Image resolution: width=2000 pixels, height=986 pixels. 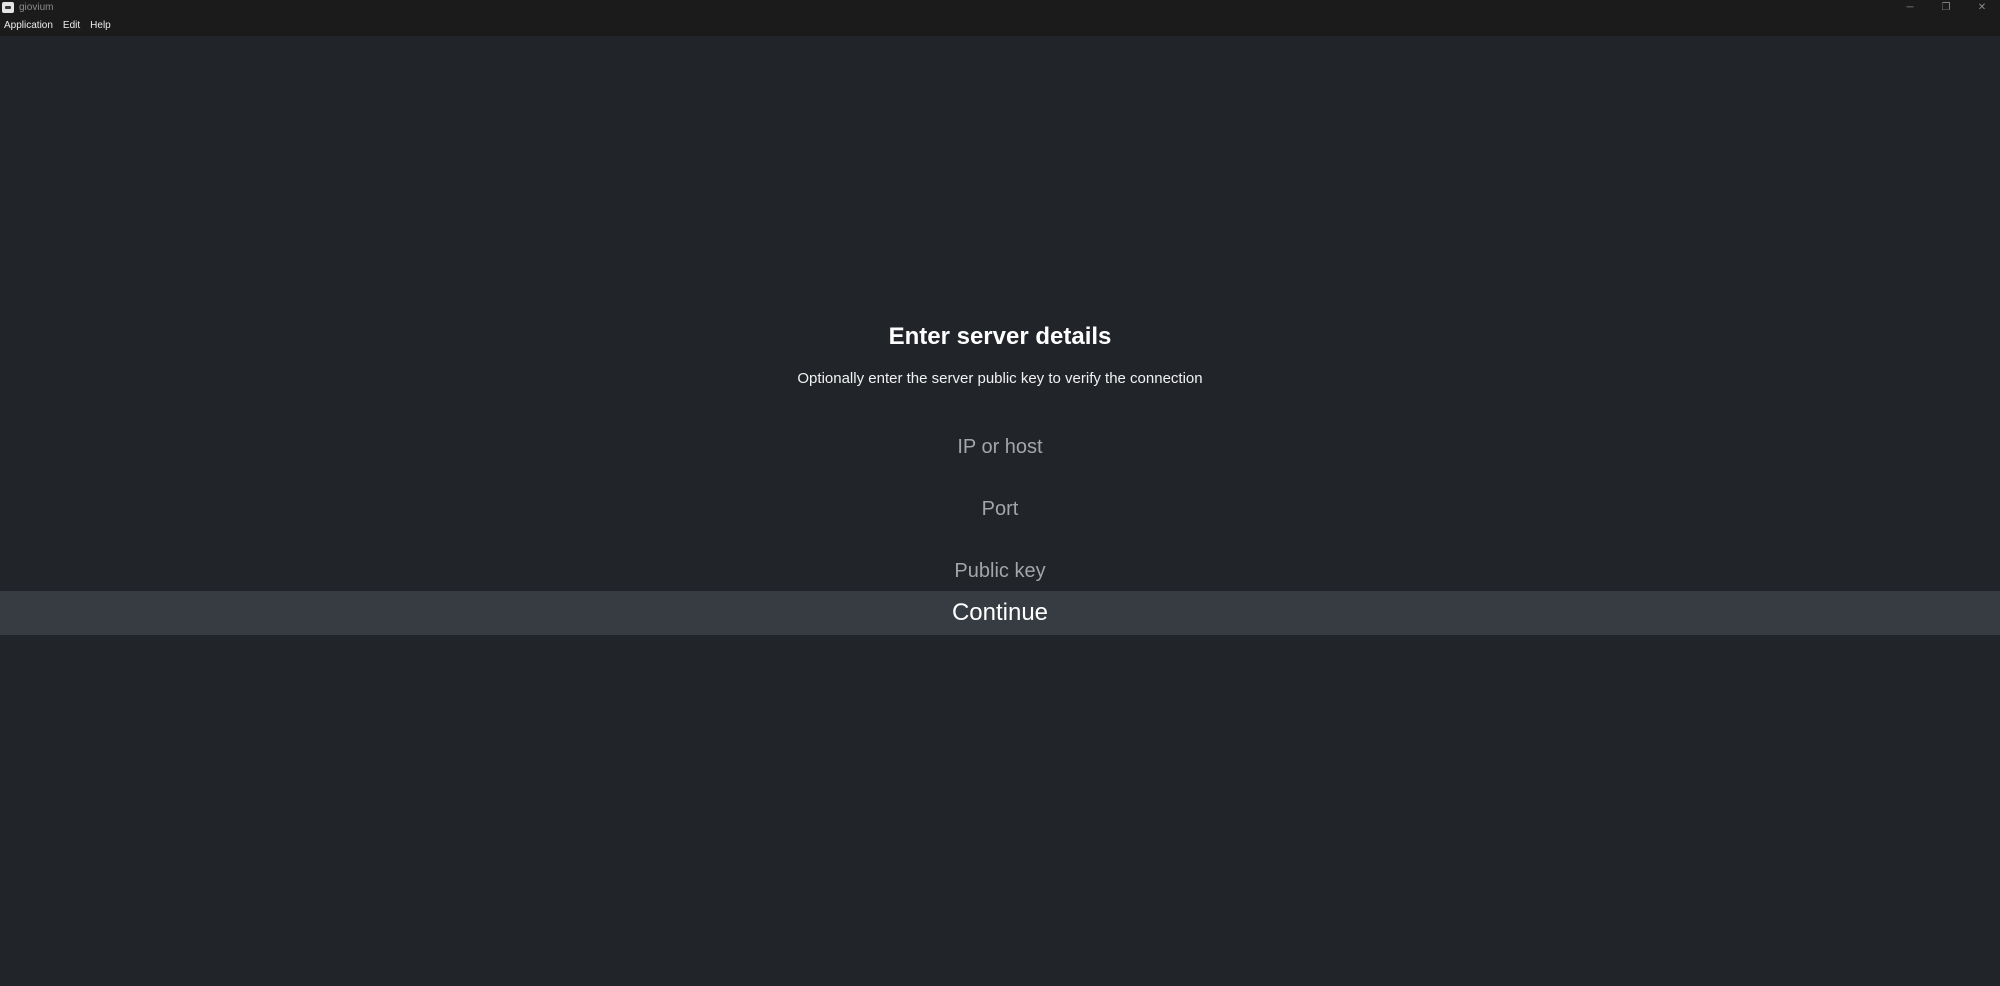 I want to click on port-input, so click(x=1000, y=509).